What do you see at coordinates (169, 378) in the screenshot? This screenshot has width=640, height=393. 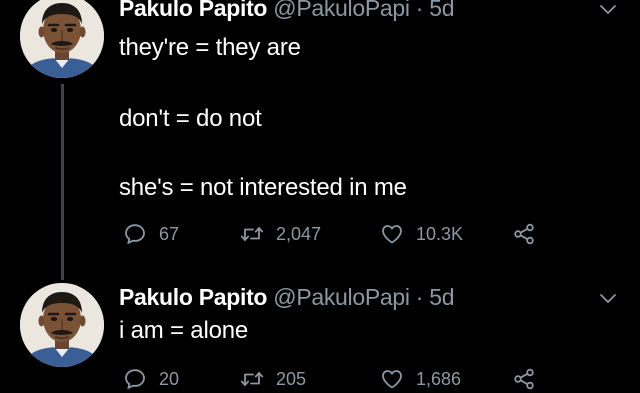 I see `reply-count: 20` at bounding box center [169, 378].